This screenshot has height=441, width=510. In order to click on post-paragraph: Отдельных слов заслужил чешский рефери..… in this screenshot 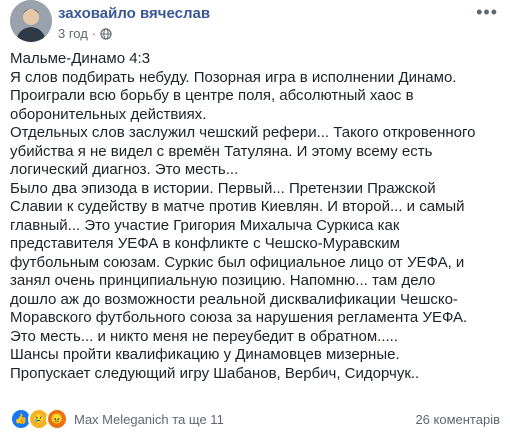, I will do `click(243, 151)`.